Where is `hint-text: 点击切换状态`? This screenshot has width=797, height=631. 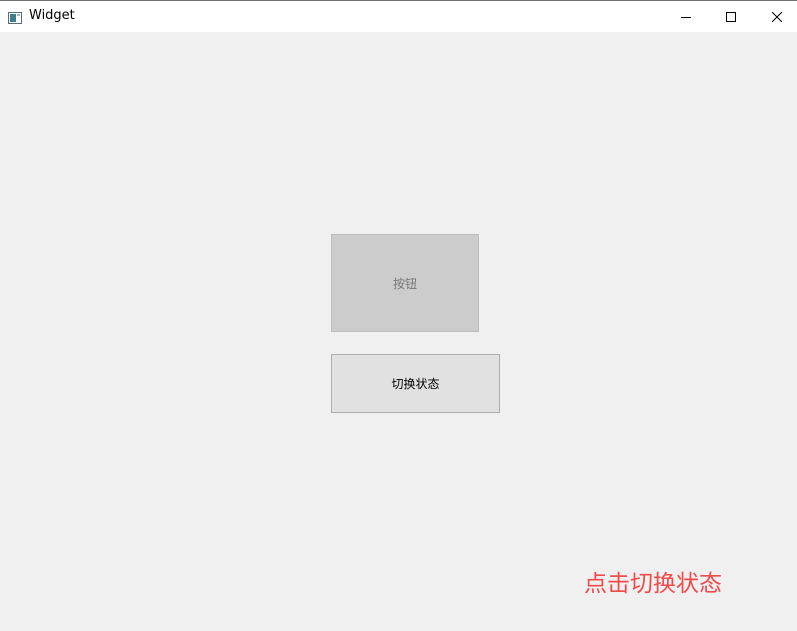
hint-text: 点击切换状态 is located at coordinates (653, 584).